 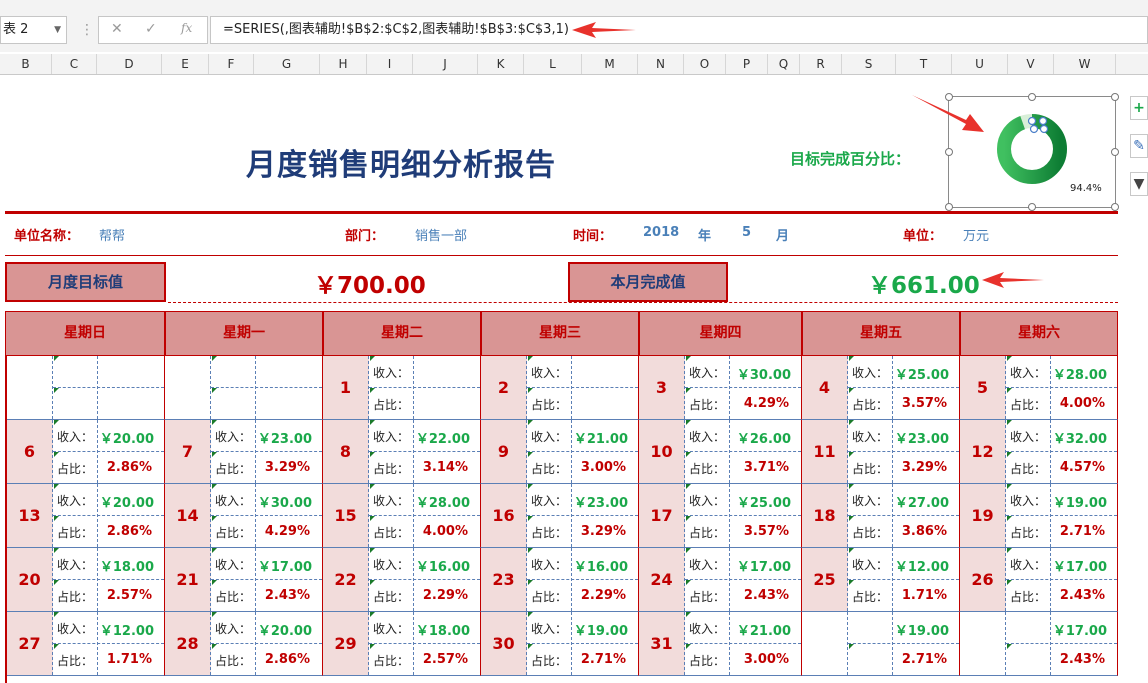 I want to click on column-header-O: O, so click(x=705, y=64).